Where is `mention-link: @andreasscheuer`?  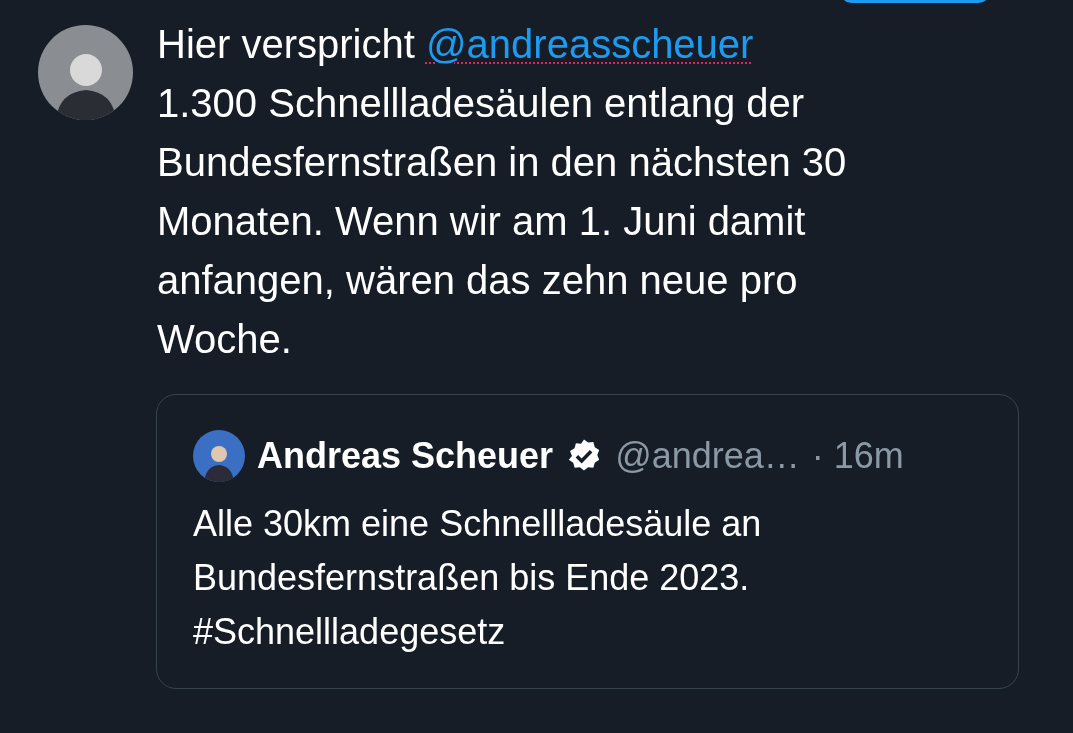 mention-link: @andreasscheuer is located at coordinates (589, 44).